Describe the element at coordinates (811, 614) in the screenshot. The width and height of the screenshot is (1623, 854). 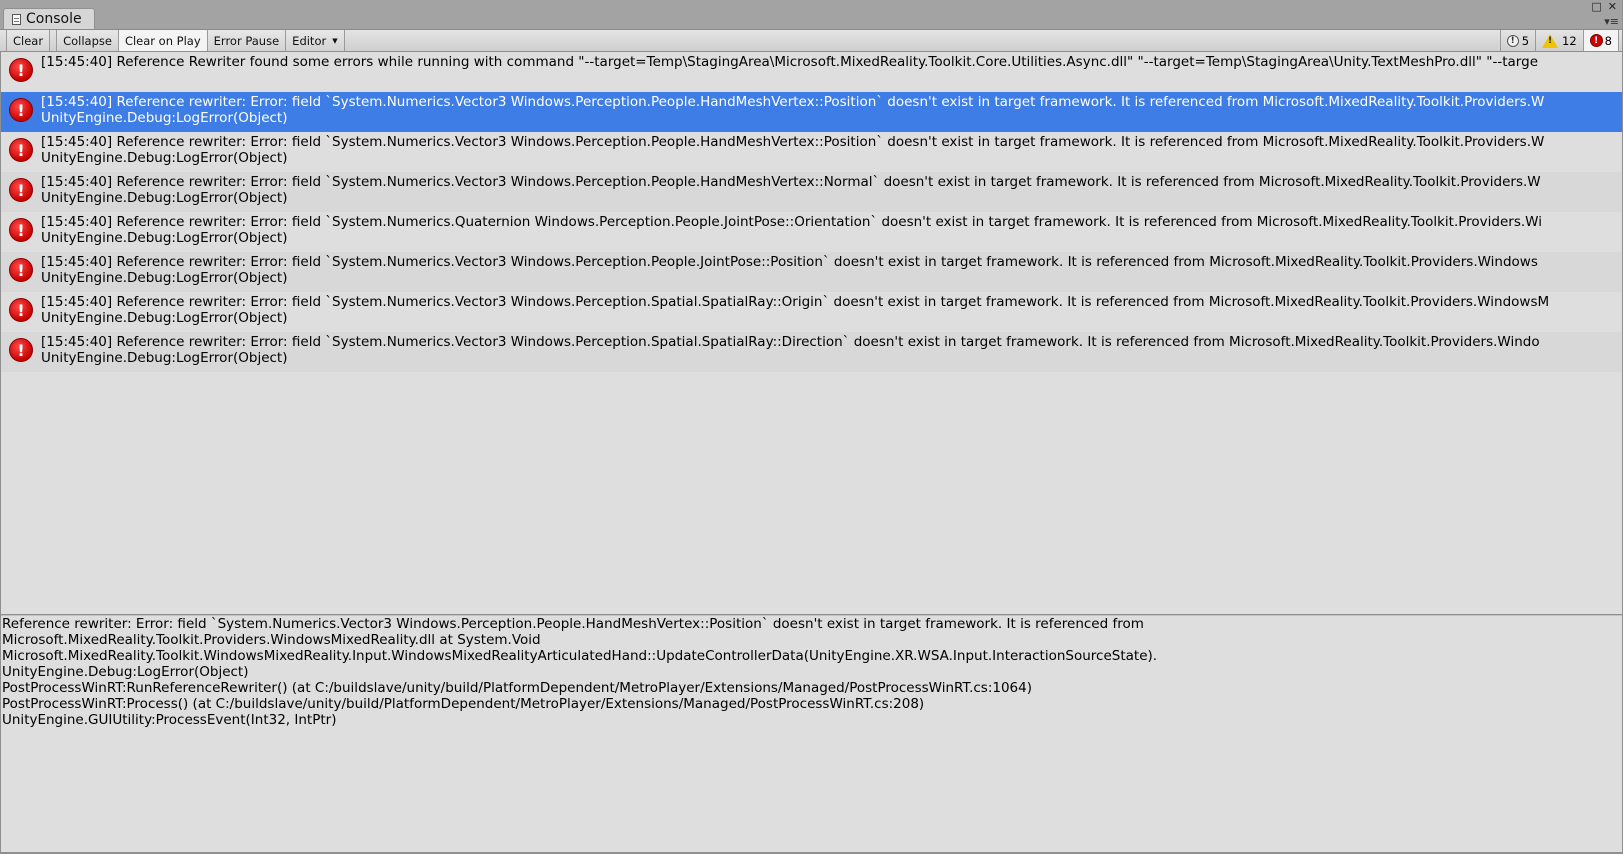
I see `pane-splitter` at that location.